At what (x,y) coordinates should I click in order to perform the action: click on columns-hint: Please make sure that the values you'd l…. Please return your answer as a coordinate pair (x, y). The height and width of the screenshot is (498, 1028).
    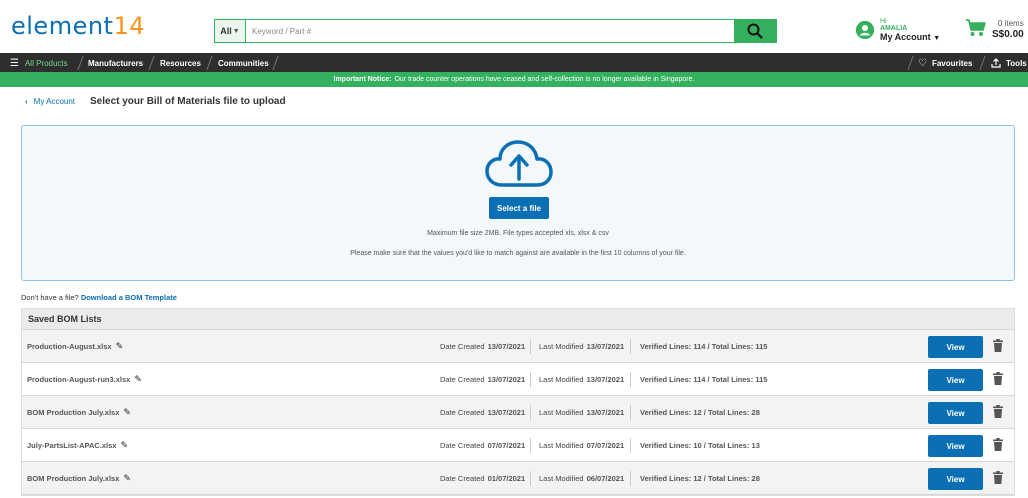
    Looking at the image, I should click on (518, 253).